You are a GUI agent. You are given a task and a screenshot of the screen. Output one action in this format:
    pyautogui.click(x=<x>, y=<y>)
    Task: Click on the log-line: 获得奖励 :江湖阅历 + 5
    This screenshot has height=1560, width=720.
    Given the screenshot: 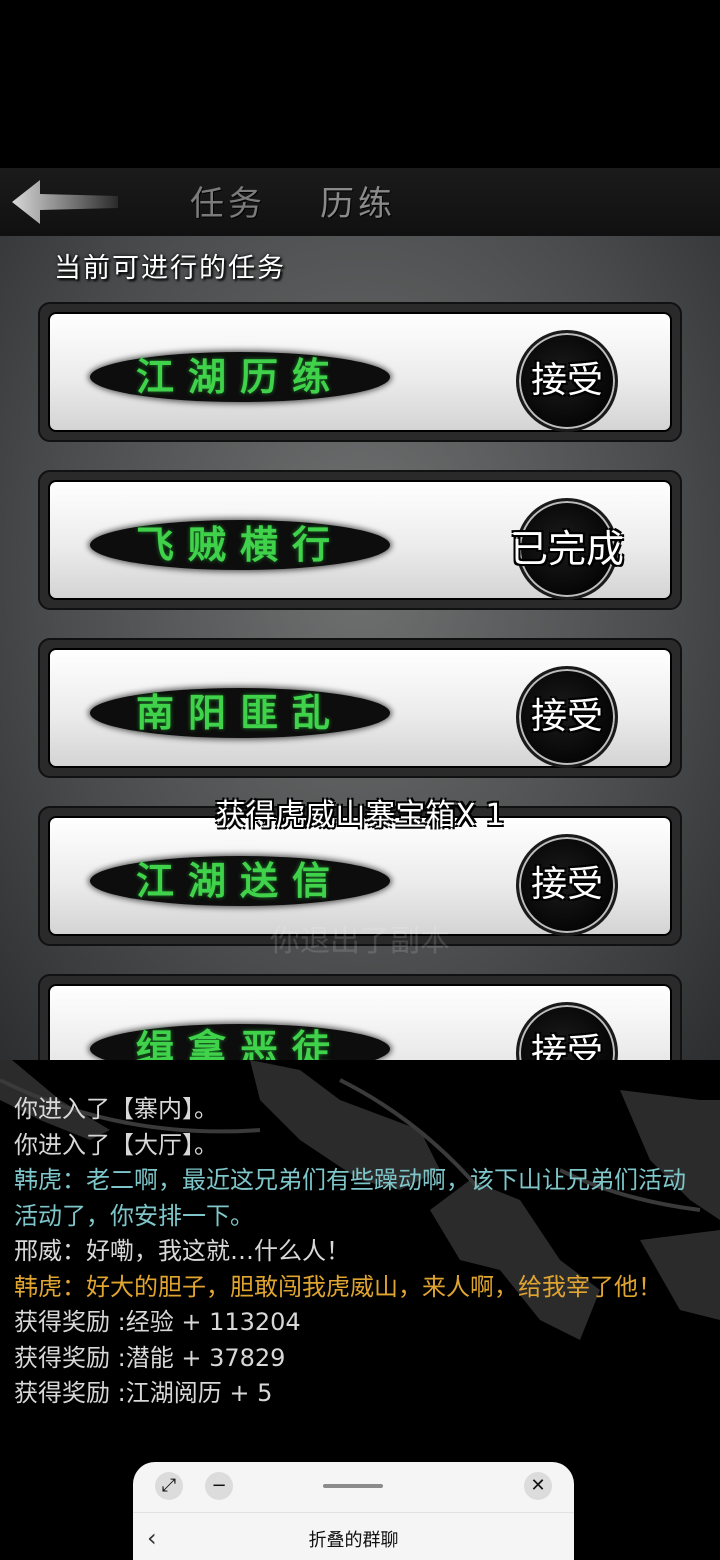 What is the action you would take?
    pyautogui.click(x=143, y=1393)
    